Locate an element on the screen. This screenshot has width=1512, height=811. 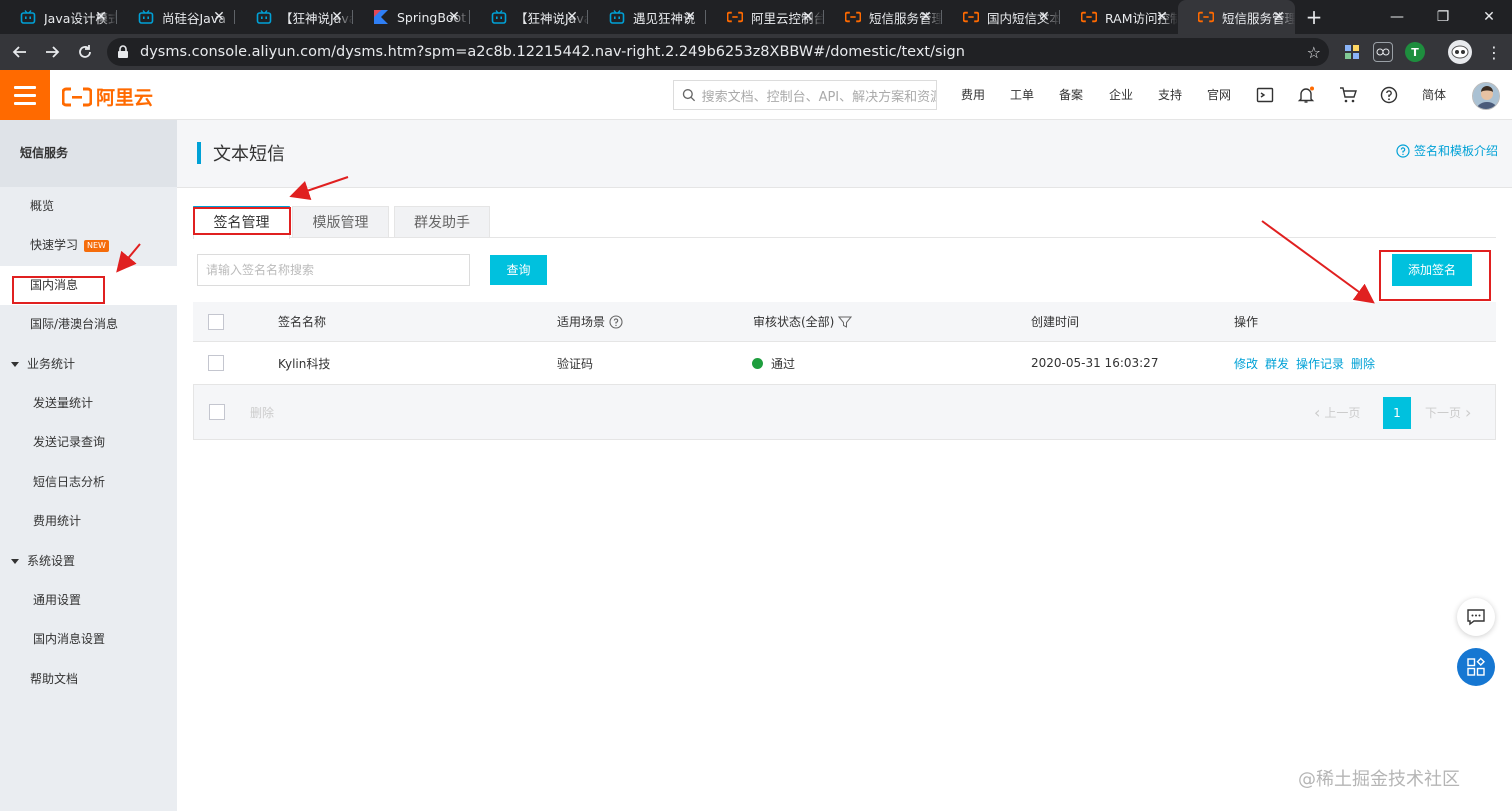
nav-support: 支持 is located at coordinates (1170, 95).